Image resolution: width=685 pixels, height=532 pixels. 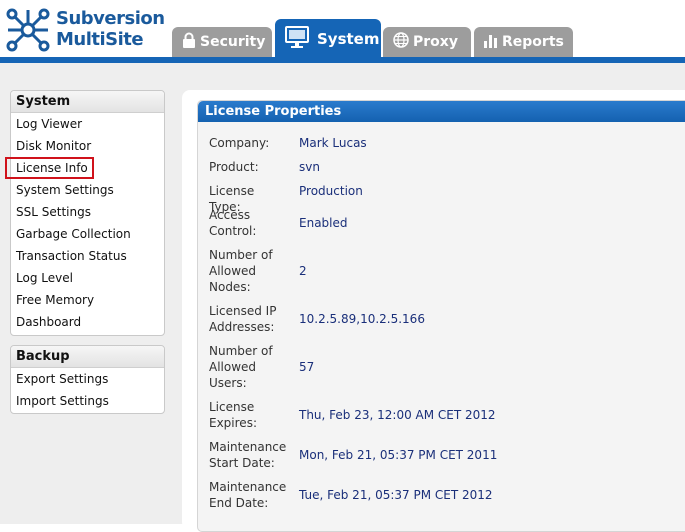 I want to click on prop-label-allowed-users: Number of Allowed Users:, so click(x=241, y=367).